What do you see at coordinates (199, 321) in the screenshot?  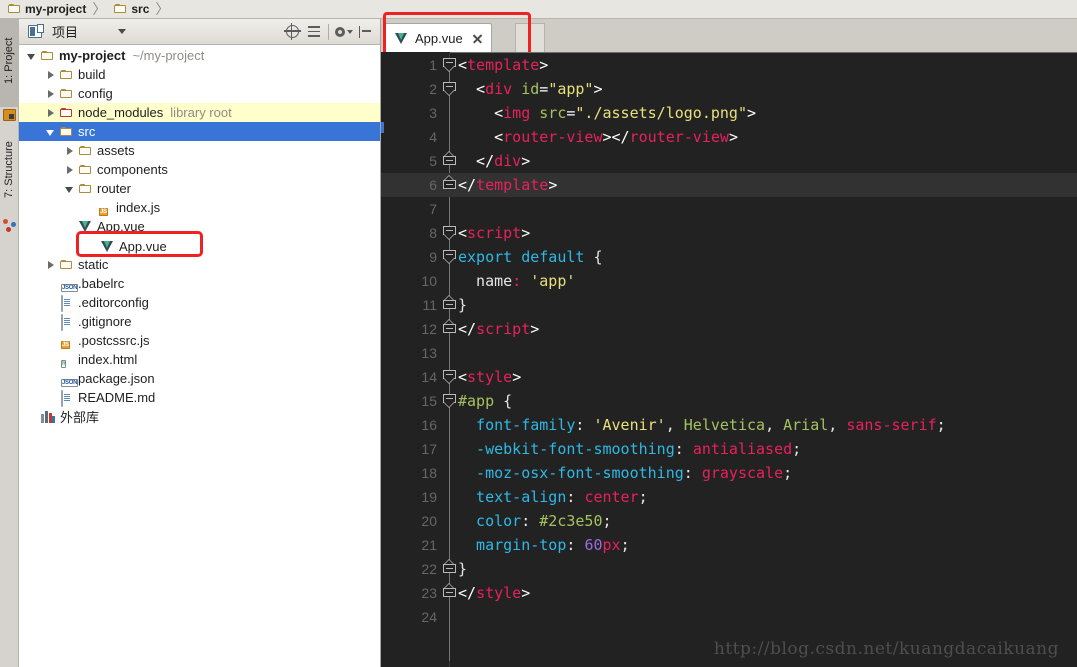 I see `tree-item-gitignore: .gitignore` at bounding box center [199, 321].